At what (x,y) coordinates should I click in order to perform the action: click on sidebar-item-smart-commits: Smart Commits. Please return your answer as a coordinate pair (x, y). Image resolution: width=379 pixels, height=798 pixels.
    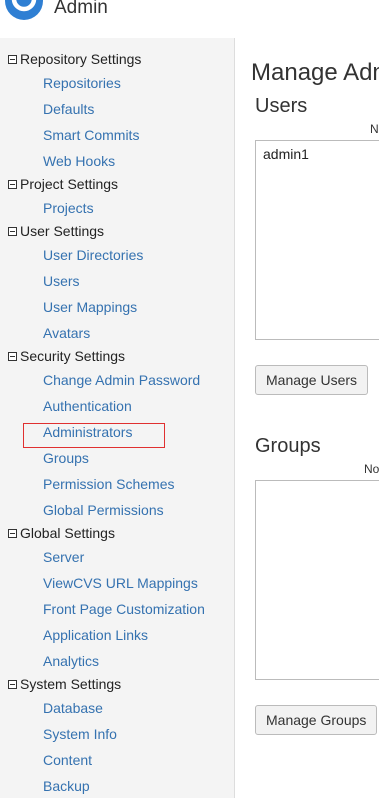
    Looking at the image, I should click on (91, 135).